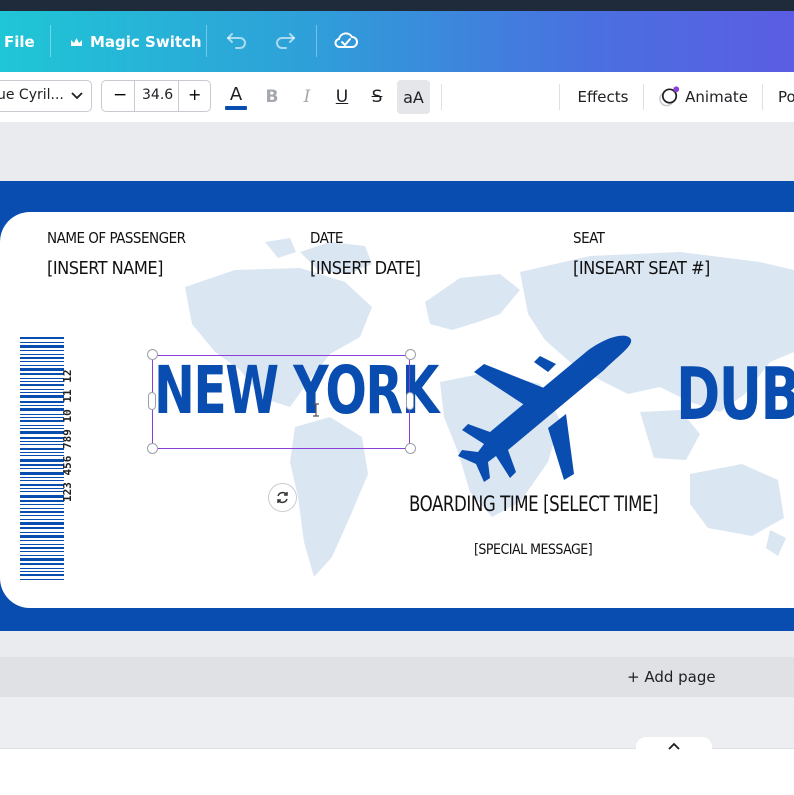 The height and width of the screenshot is (795, 794). Describe the element at coordinates (545, 408) in the screenshot. I see `airplane-icon` at that location.